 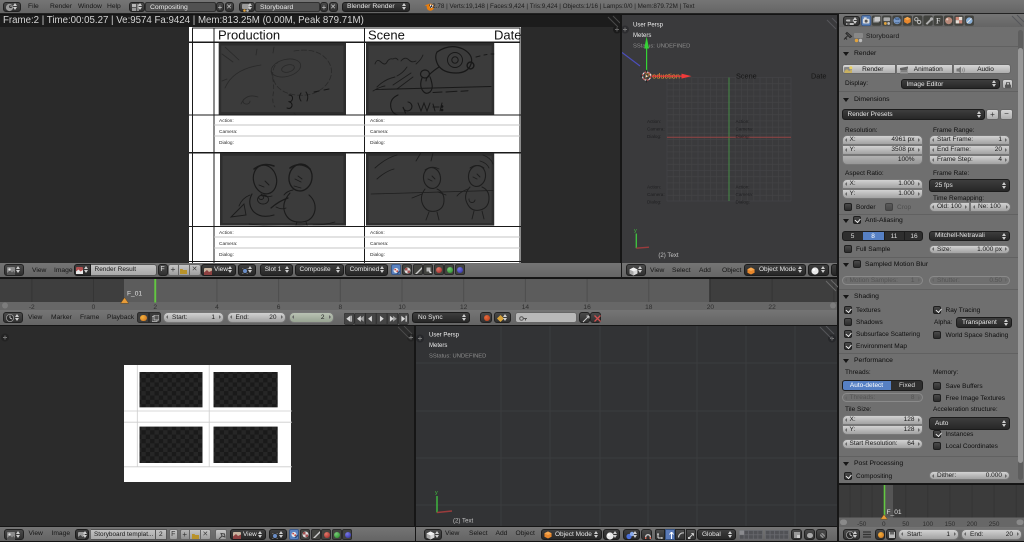 I want to click on svg-text: 50, so click(x=906, y=524).